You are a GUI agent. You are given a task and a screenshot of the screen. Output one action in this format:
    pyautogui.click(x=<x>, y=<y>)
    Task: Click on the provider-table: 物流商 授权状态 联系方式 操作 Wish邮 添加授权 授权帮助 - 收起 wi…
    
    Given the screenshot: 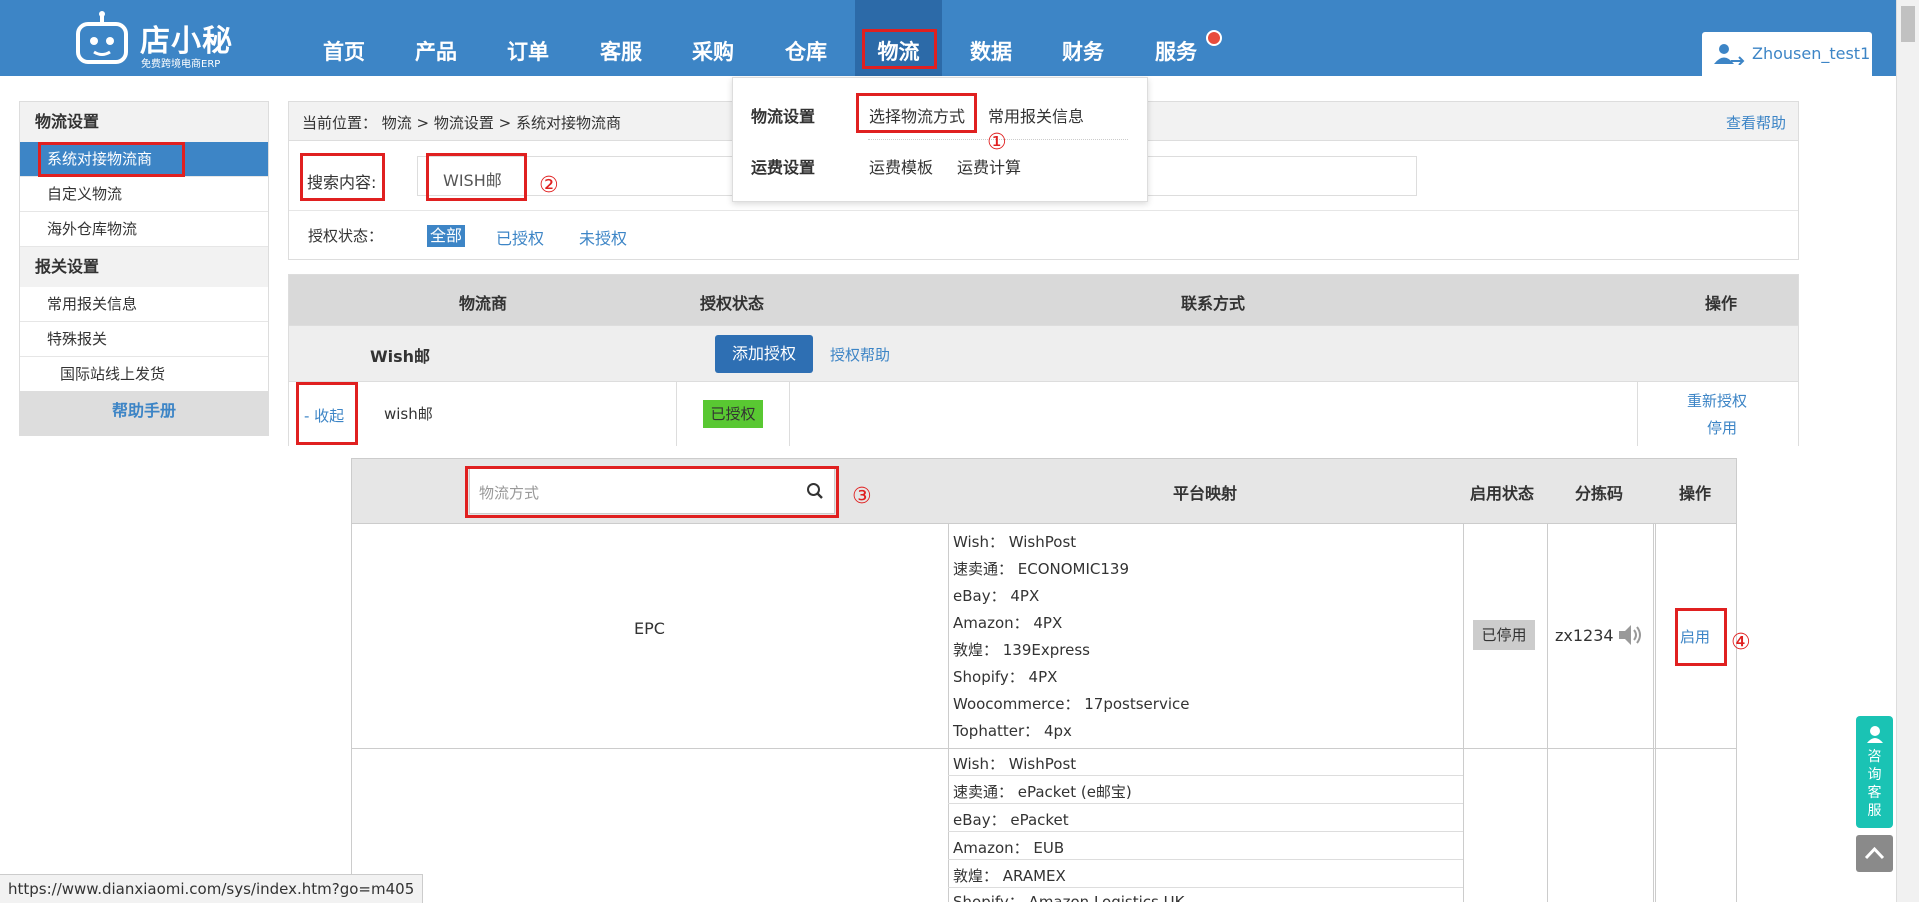 What is the action you would take?
    pyautogui.click(x=1043, y=360)
    